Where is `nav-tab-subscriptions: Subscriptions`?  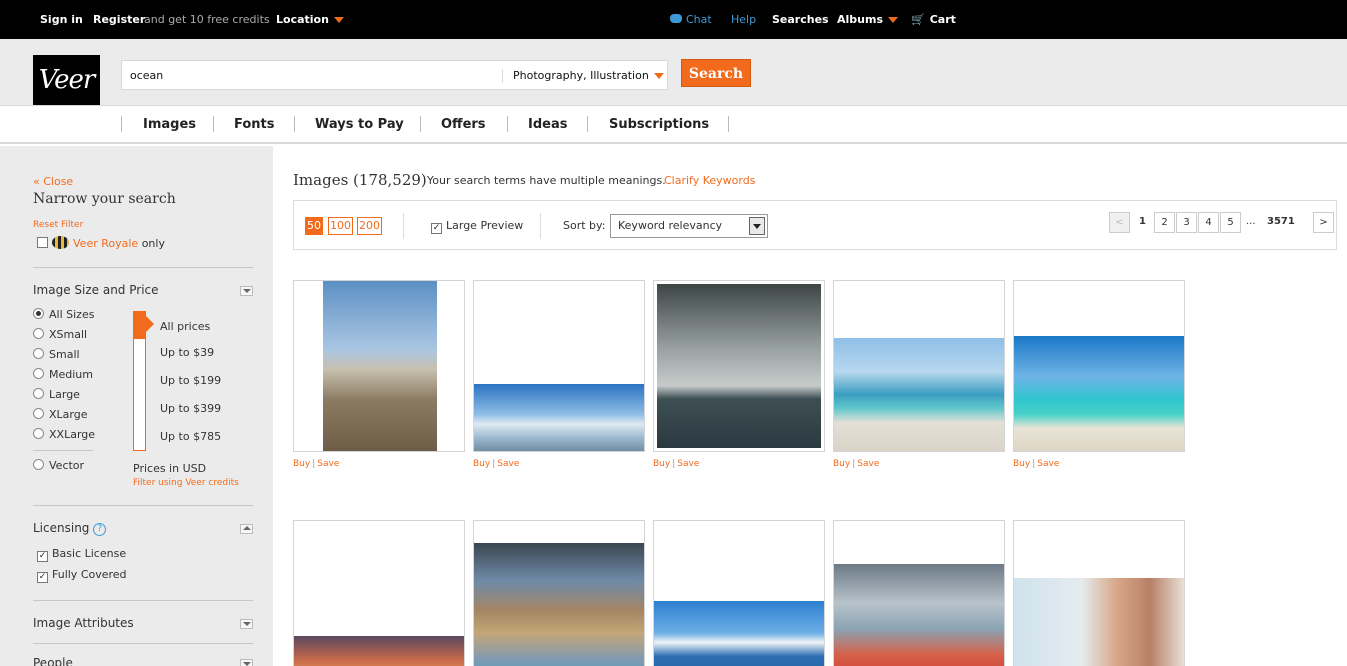
nav-tab-subscriptions: Subscriptions is located at coordinates (659, 124).